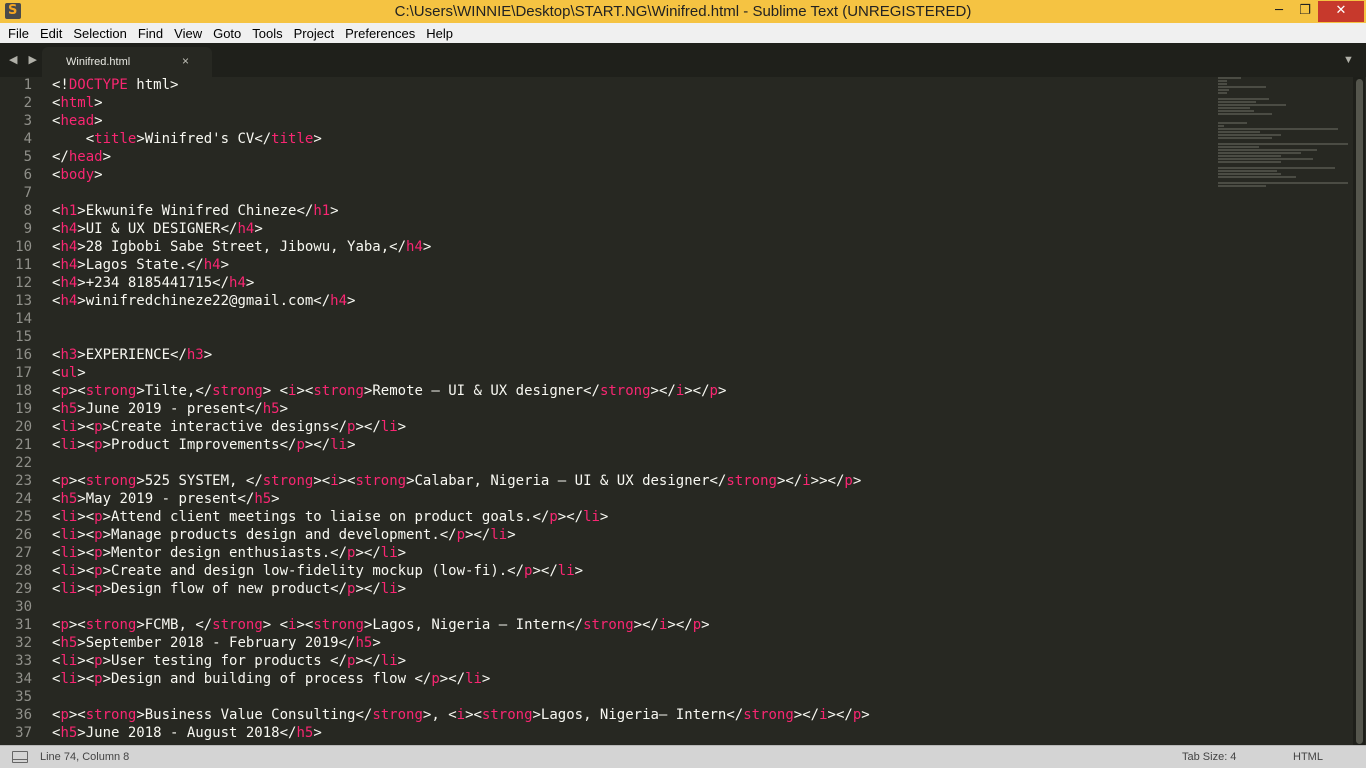  What do you see at coordinates (1348, 60) in the screenshot?
I see `tab-dropdown-icon: ▼` at bounding box center [1348, 60].